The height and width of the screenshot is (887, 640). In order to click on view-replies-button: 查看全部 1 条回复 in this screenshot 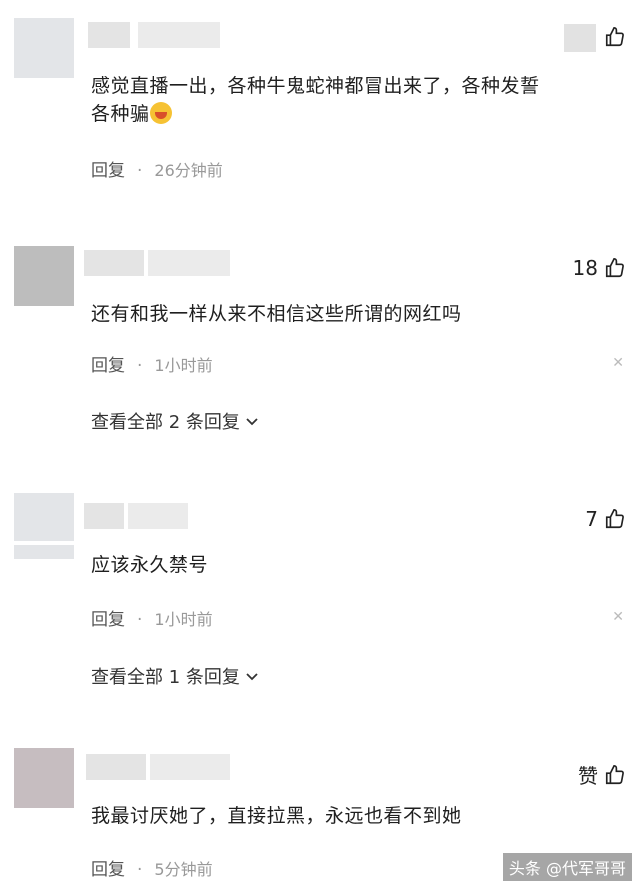, I will do `click(175, 676)`.